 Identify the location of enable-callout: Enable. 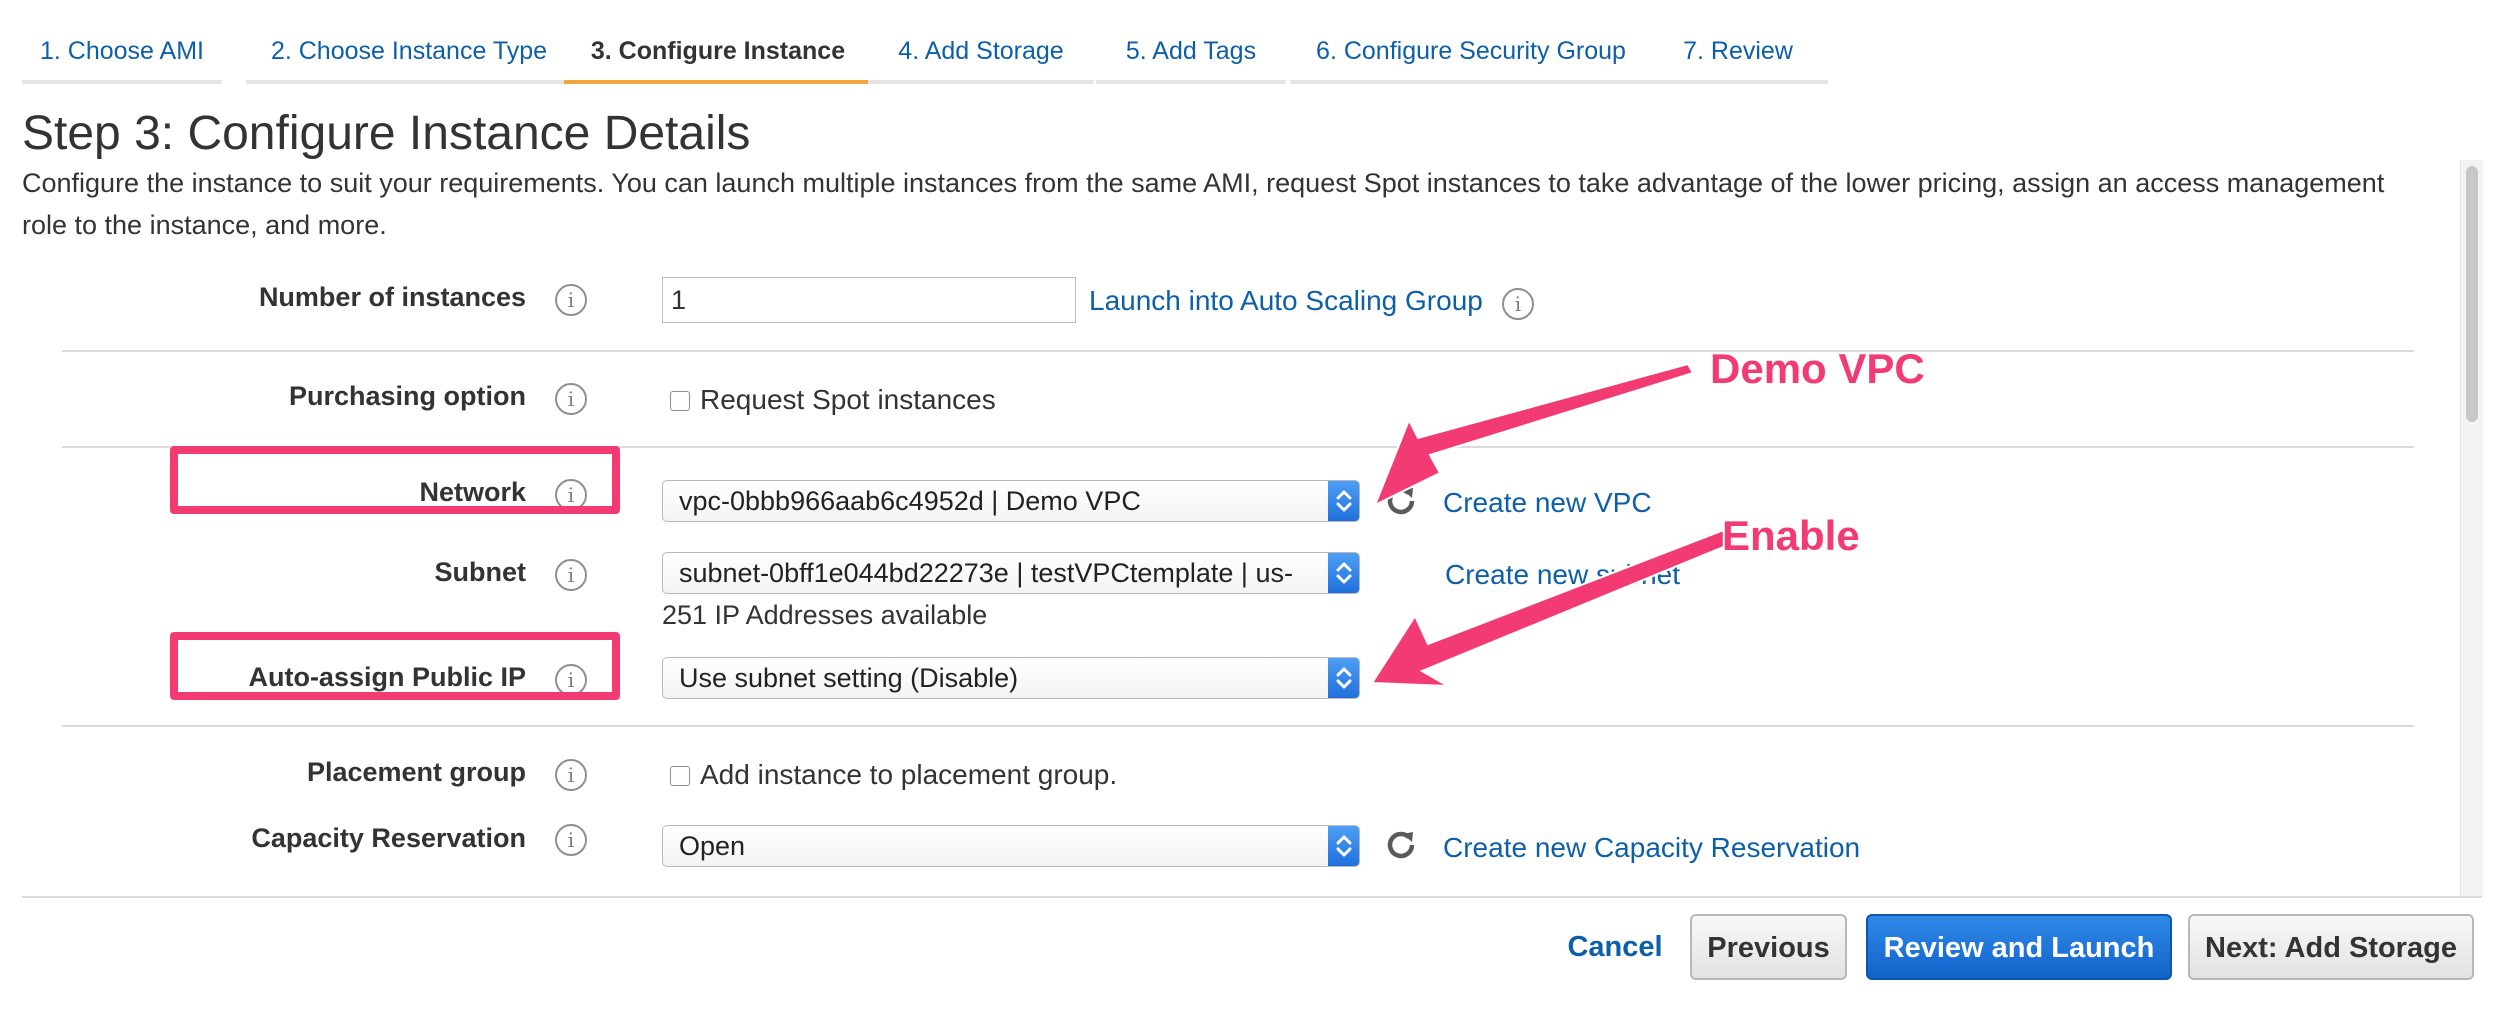
(1791, 535).